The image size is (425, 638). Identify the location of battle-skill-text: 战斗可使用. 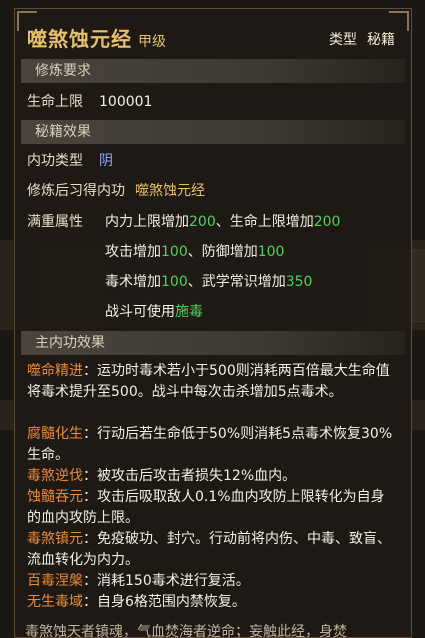
(140, 312).